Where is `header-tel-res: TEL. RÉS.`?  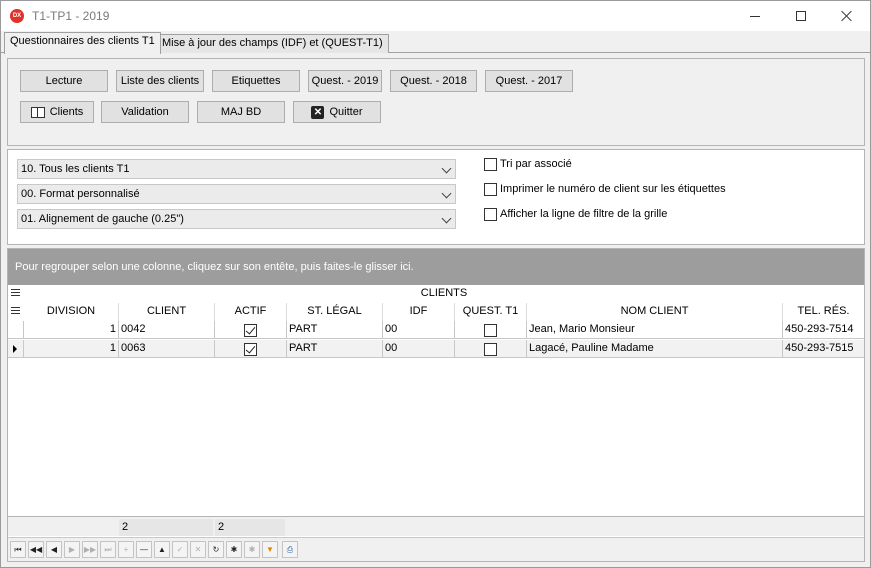
header-tel-res: TEL. RÉS. is located at coordinates (823, 312).